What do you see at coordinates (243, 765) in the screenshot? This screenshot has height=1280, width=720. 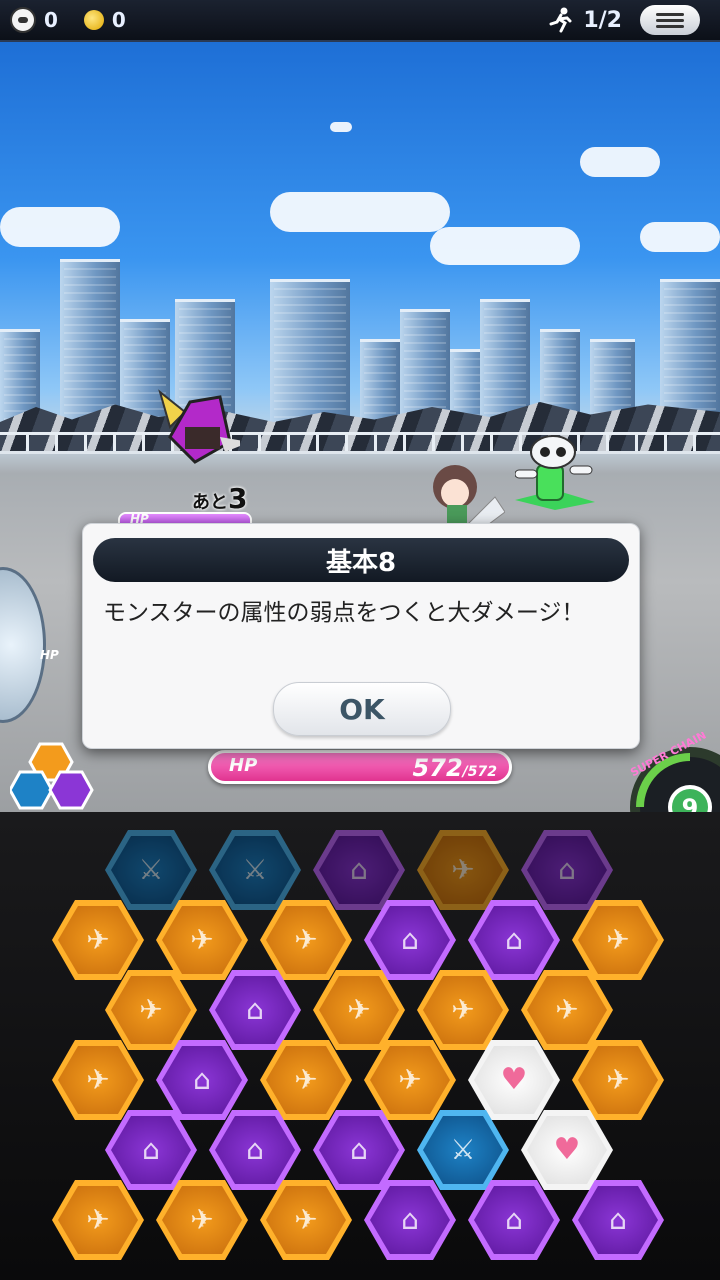 I see `player-hp-label: HP` at bounding box center [243, 765].